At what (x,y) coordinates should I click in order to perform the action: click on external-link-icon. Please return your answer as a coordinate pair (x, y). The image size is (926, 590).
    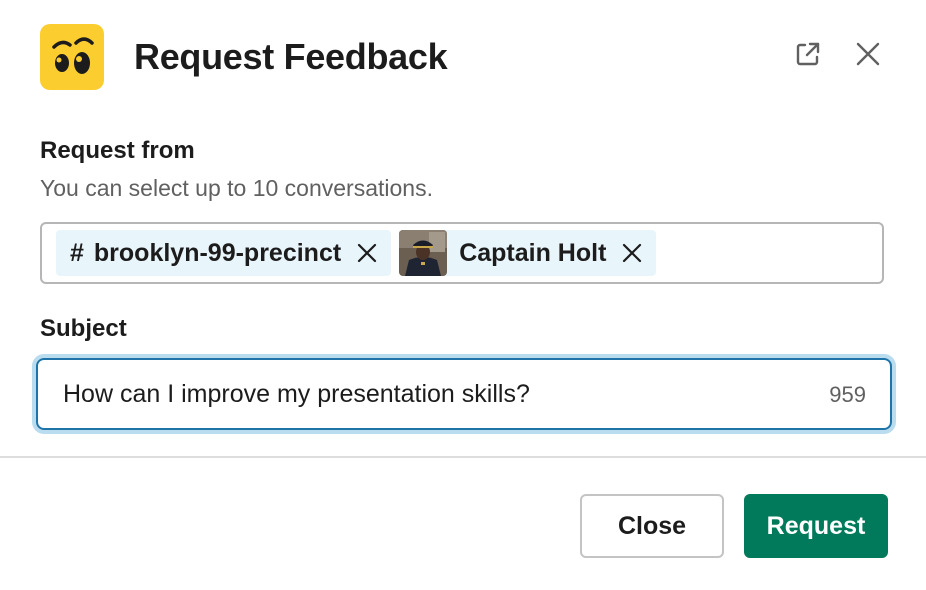
    Looking at the image, I should click on (808, 54).